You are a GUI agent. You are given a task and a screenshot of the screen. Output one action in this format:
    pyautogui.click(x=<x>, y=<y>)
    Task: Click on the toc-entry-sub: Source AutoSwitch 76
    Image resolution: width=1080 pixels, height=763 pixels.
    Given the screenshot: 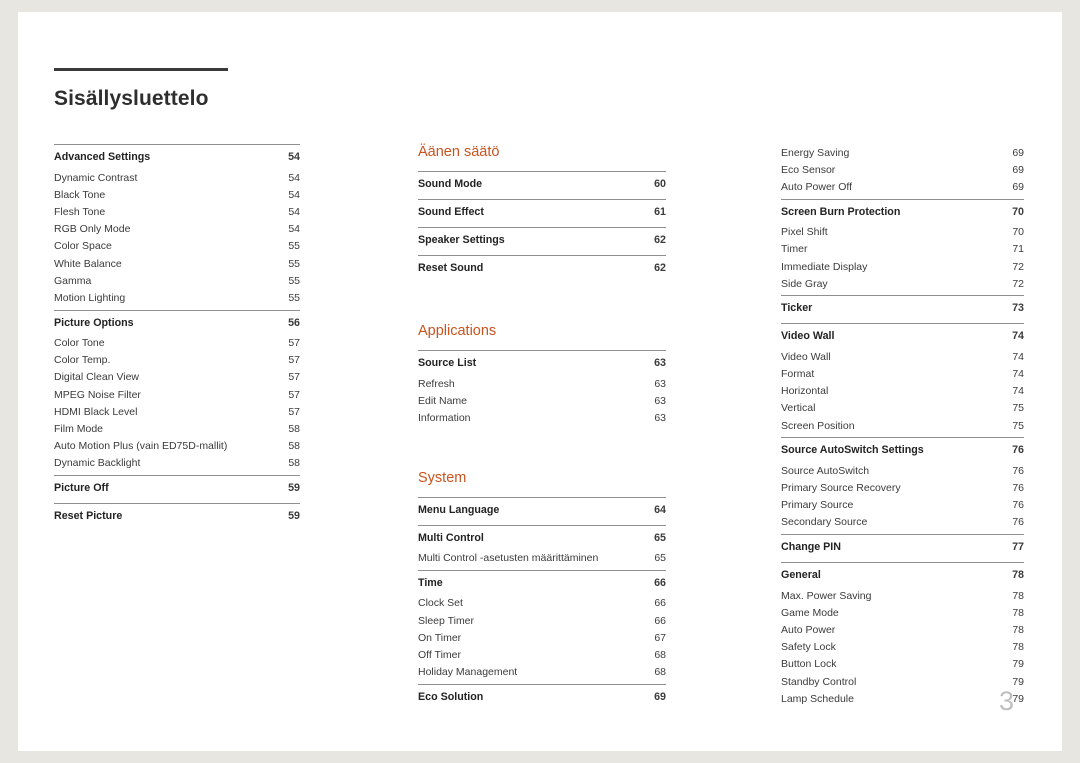 What is the action you would take?
    pyautogui.click(x=902, y=470)
    